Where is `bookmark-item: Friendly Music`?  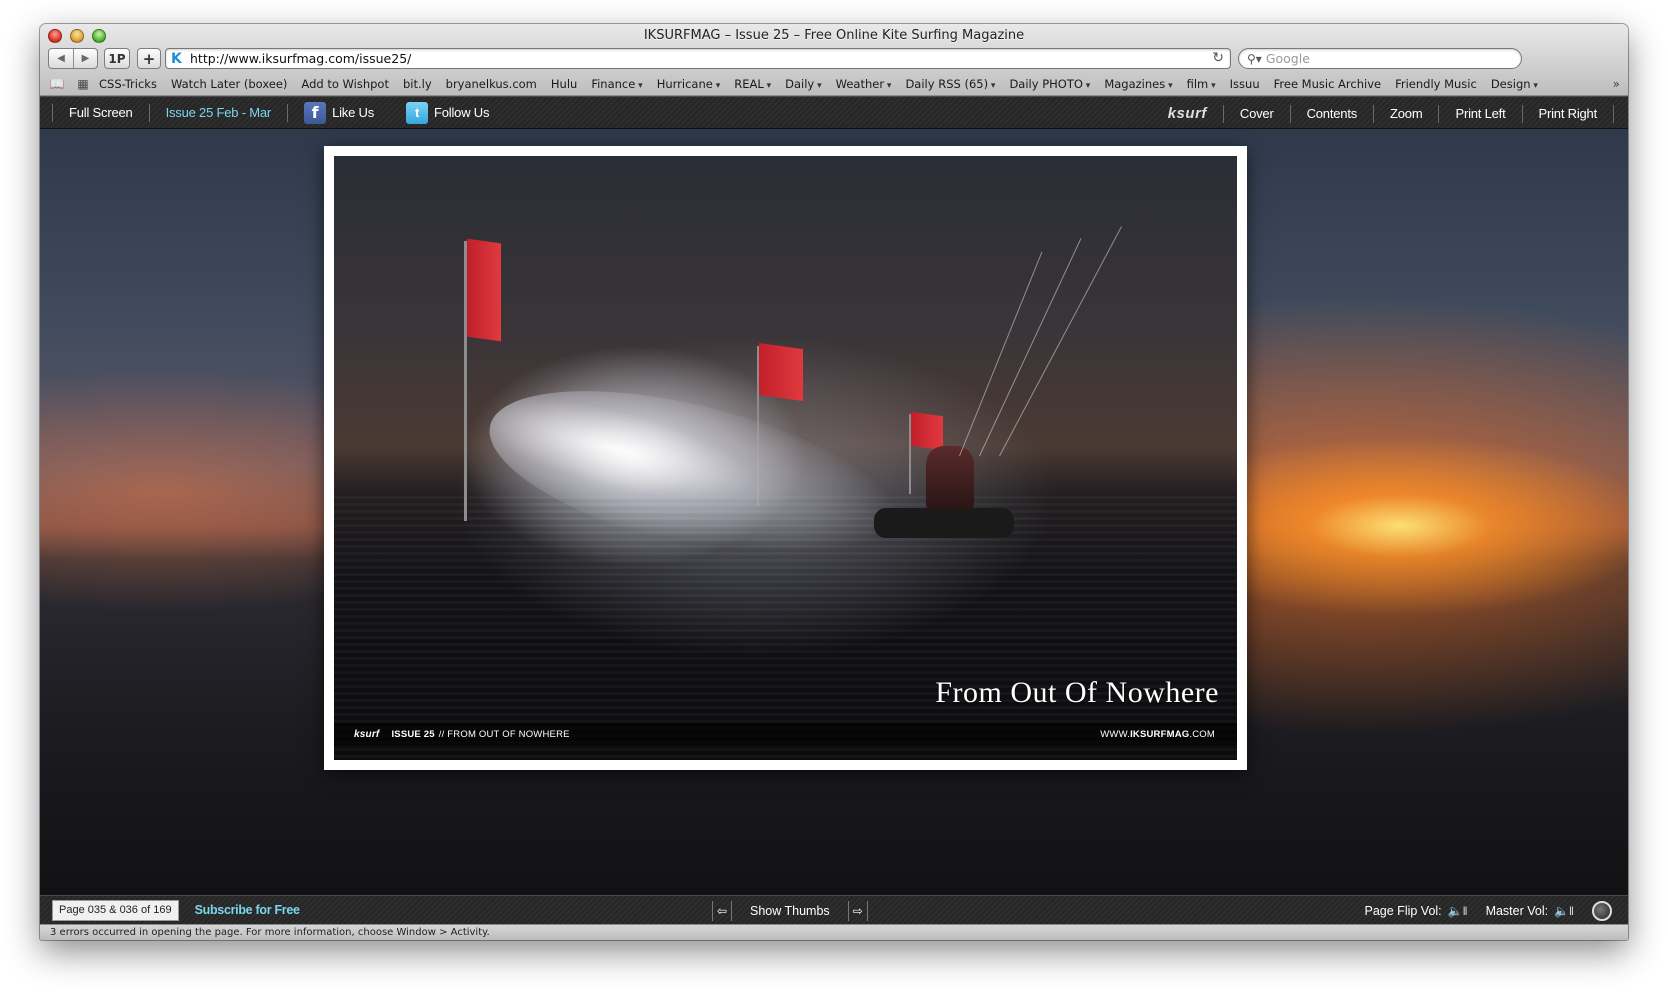
bookmark-item: Friendly Music is located at coordinates (1436, 84).